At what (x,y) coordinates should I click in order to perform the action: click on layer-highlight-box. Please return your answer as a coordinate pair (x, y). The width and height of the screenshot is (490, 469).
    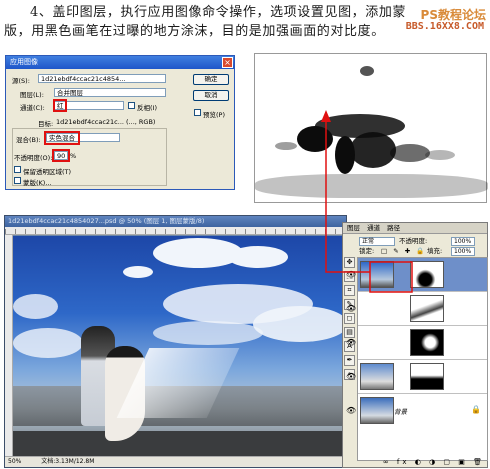
    Looking at the image, I should click on (391, 277).